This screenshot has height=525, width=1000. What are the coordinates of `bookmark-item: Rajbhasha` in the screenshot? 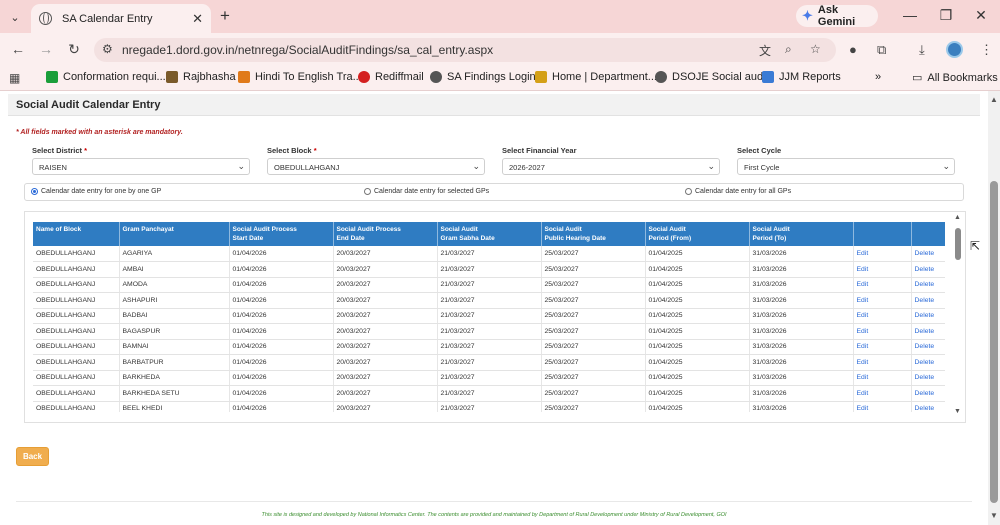 It's located at (201, 77).